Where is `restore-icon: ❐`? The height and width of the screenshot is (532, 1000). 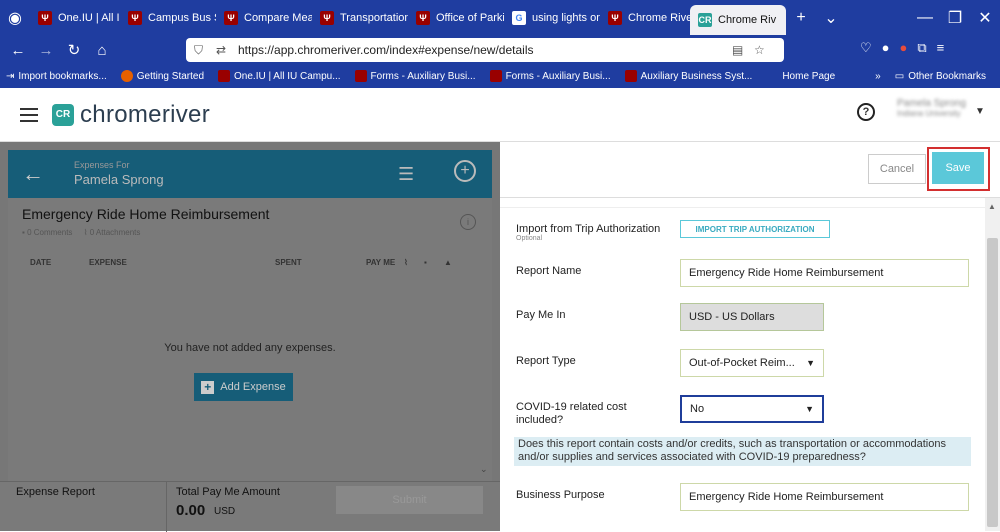 restore-icon: ❐ is located at coordinates (955, 18).